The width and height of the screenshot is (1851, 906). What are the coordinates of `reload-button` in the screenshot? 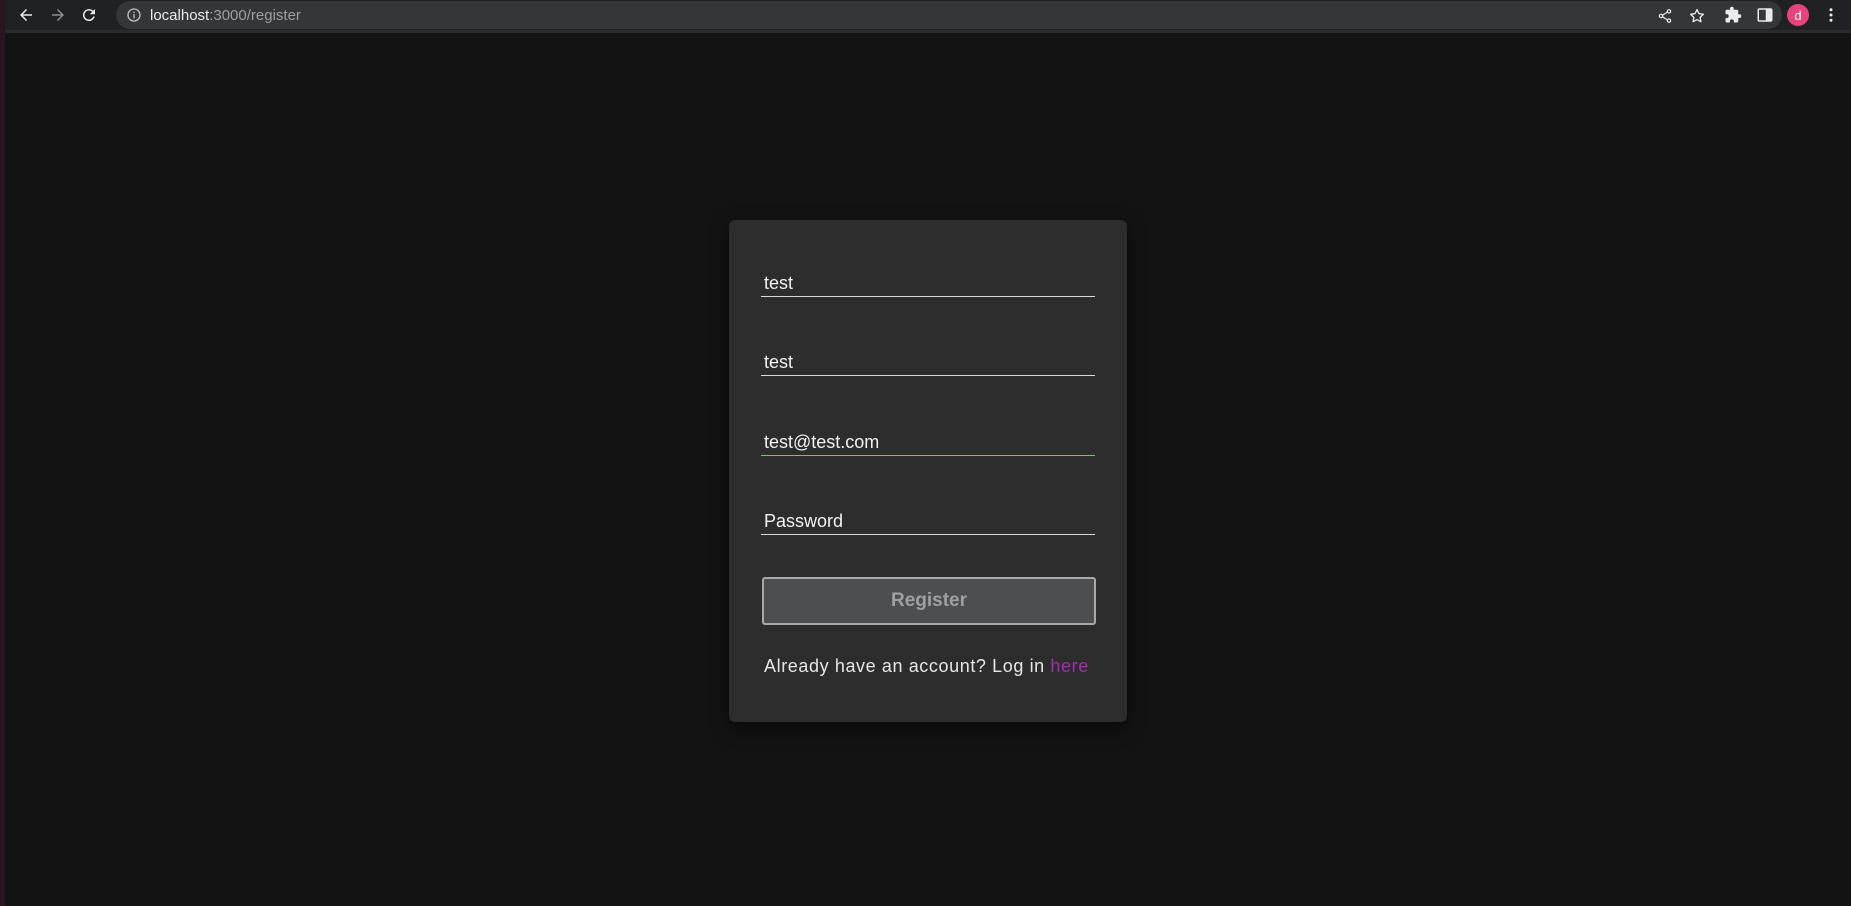 It's located at (89, 15).